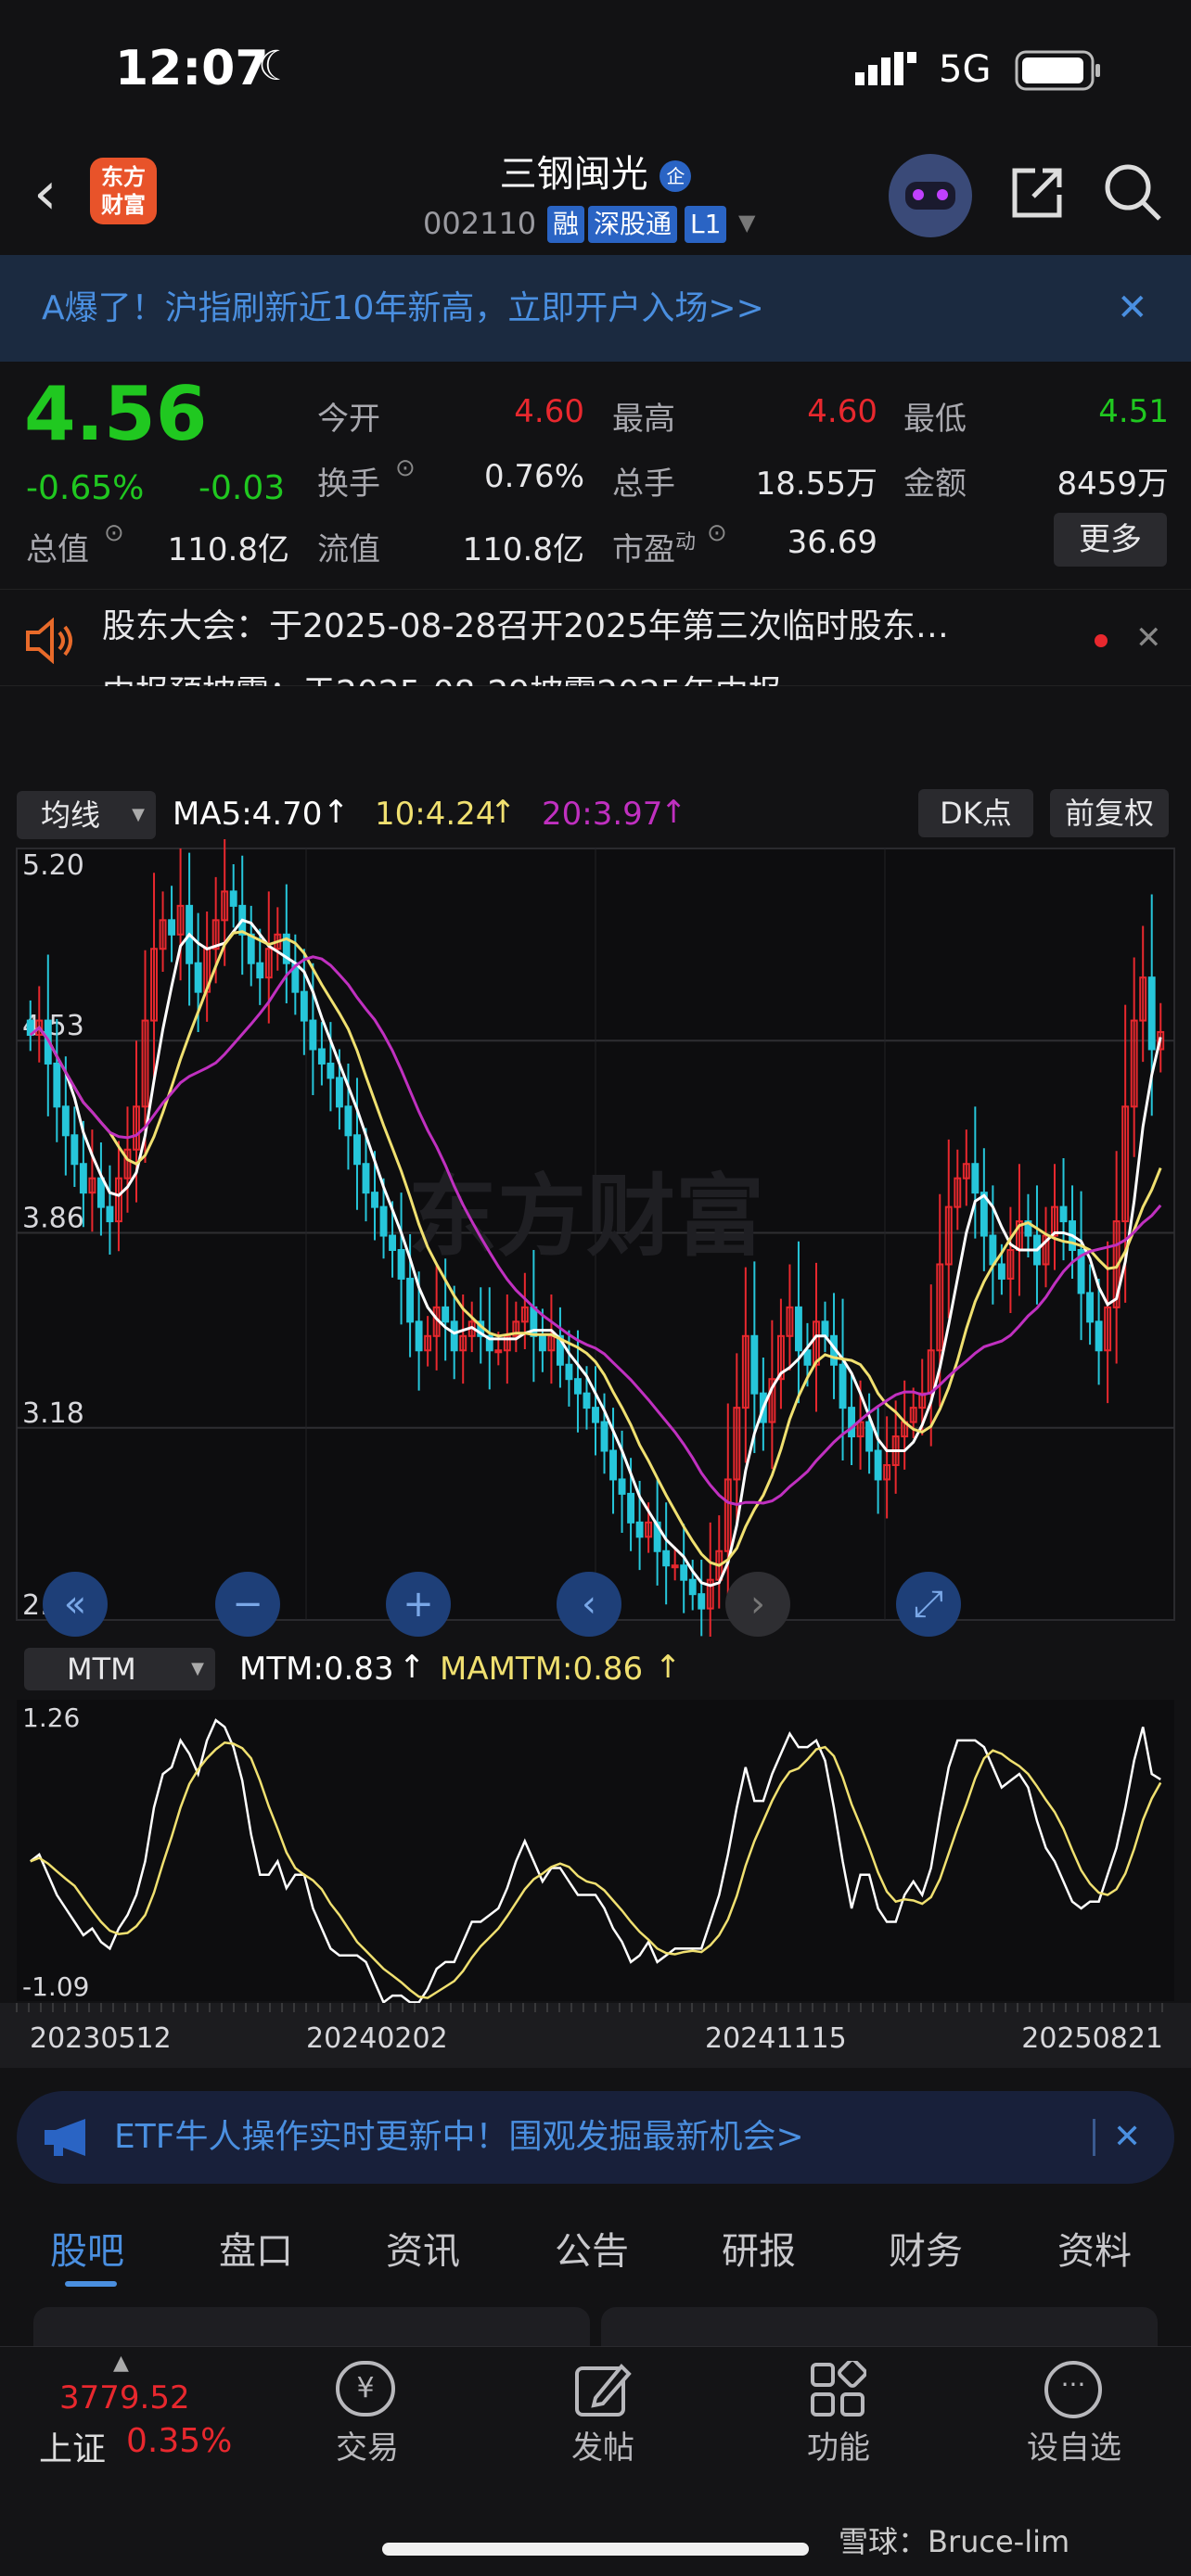  I want to click on status-time: 12:07, so click(192, 68).